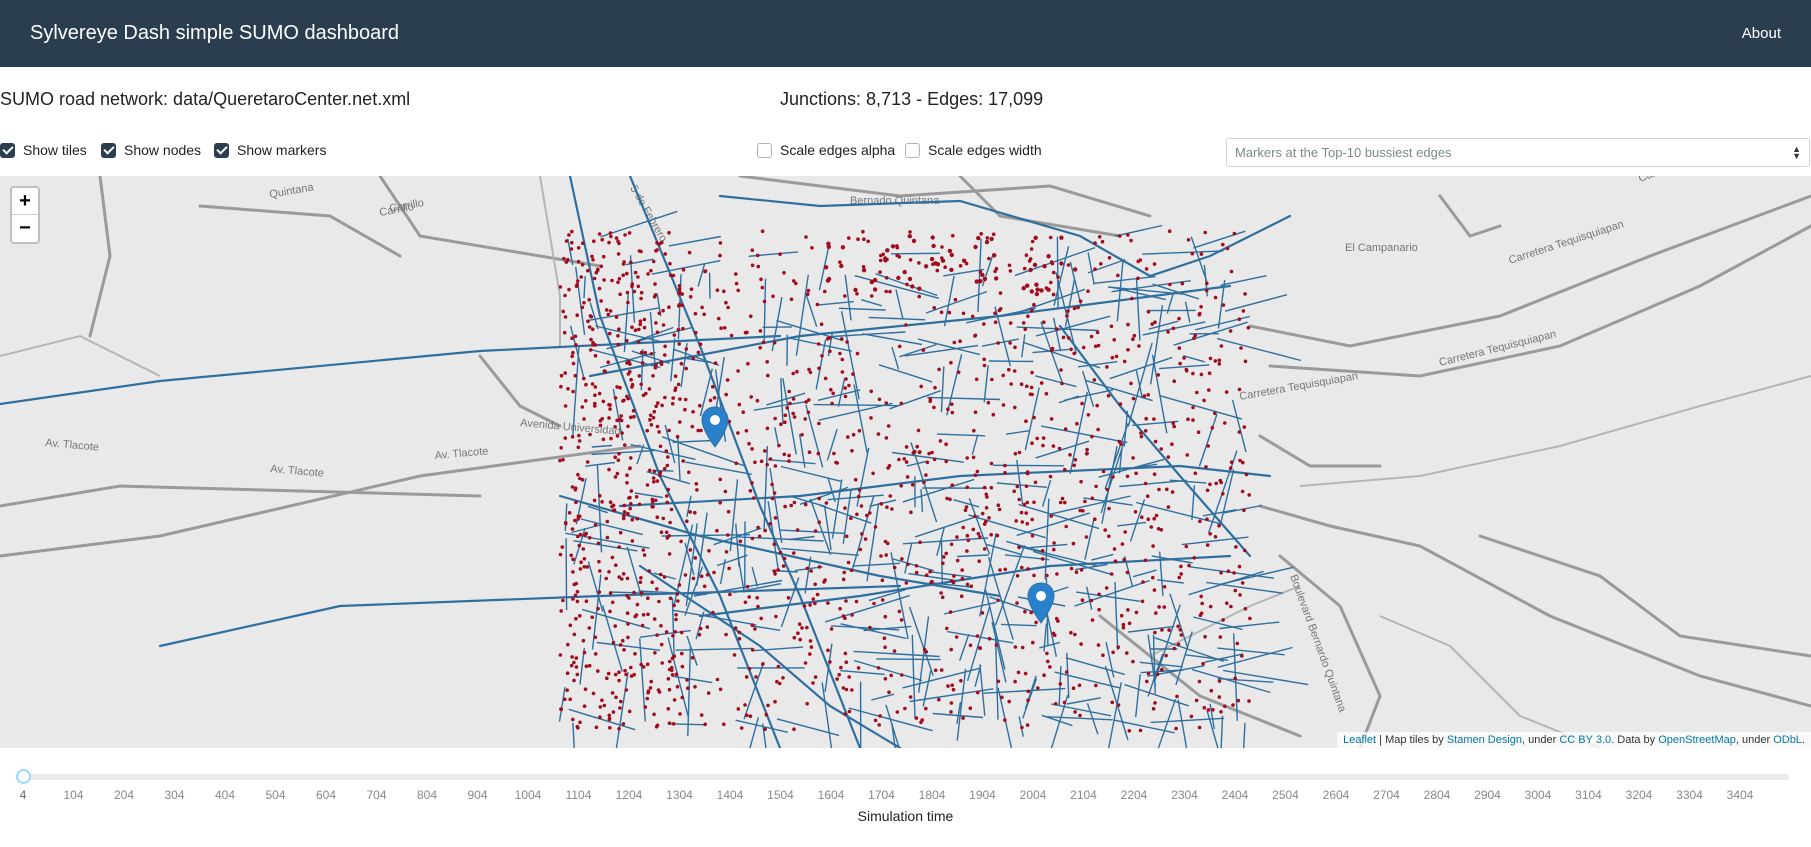 This screenshot has height=847, width=1811. Describe the element at coordinates (1359, 740) in the screenshot. I see `leaflet-link: Leaflet` at that location.